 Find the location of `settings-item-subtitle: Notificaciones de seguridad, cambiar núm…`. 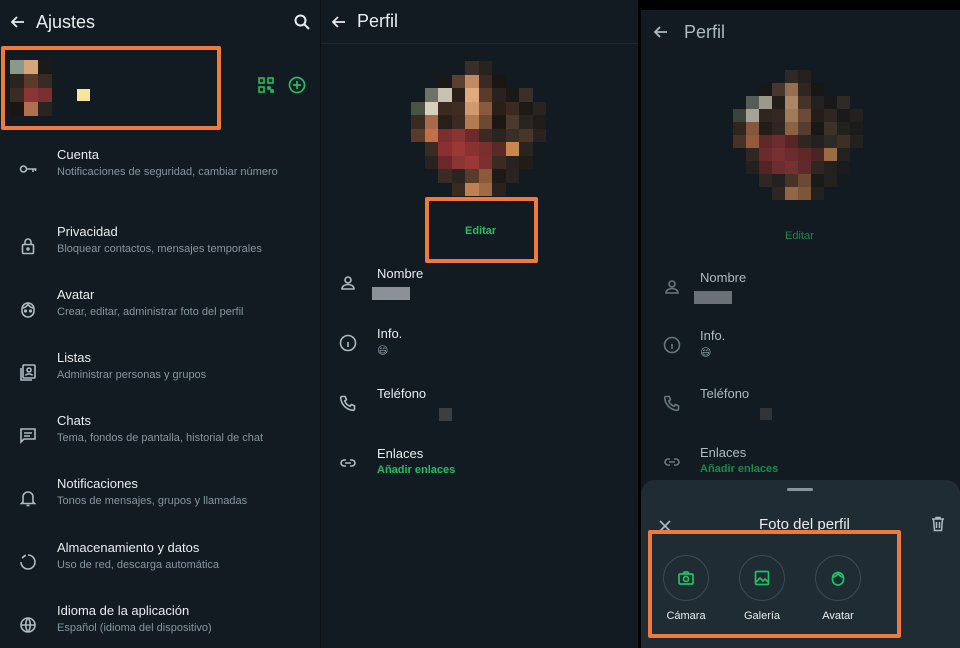

settings-item-subtitle: Notificaciones de seguridad, cambiar núm… is located at coordinates (167, 172).